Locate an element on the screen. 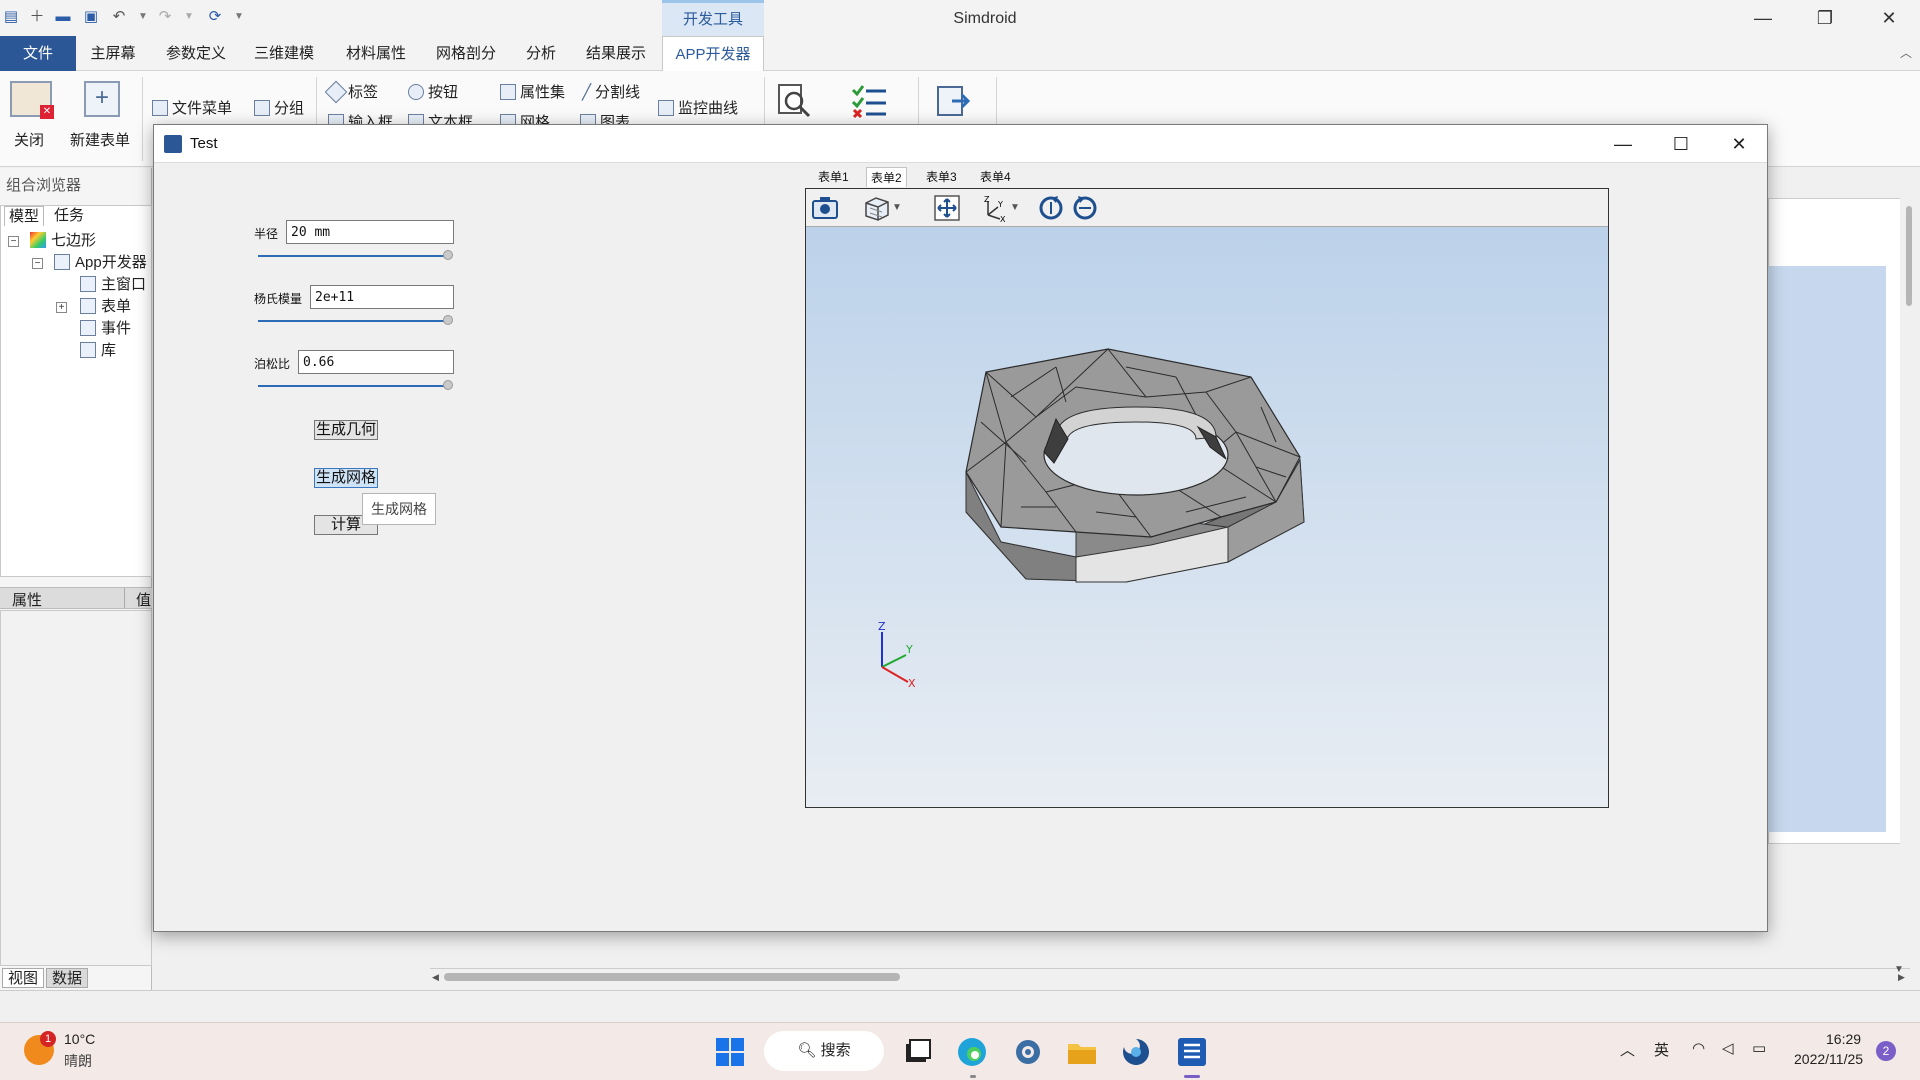 This screenshot has height=1080, width=1920. new-form-button: 新建表单 is located at coordinates (100, 139).